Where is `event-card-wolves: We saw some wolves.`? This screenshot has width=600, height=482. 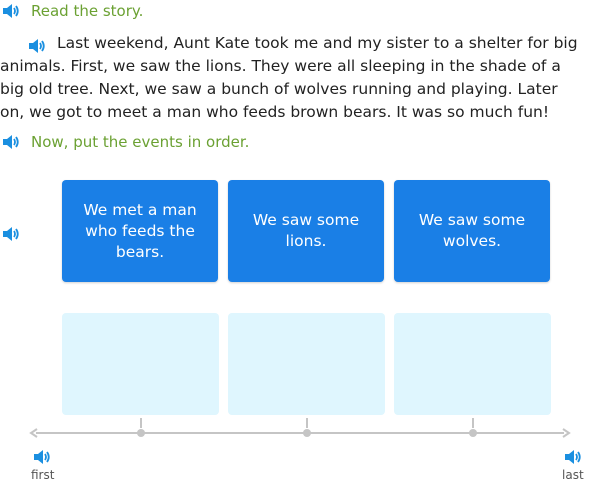
event-card-wolves: We saw some wolves. is located at coordinates (472, 231).